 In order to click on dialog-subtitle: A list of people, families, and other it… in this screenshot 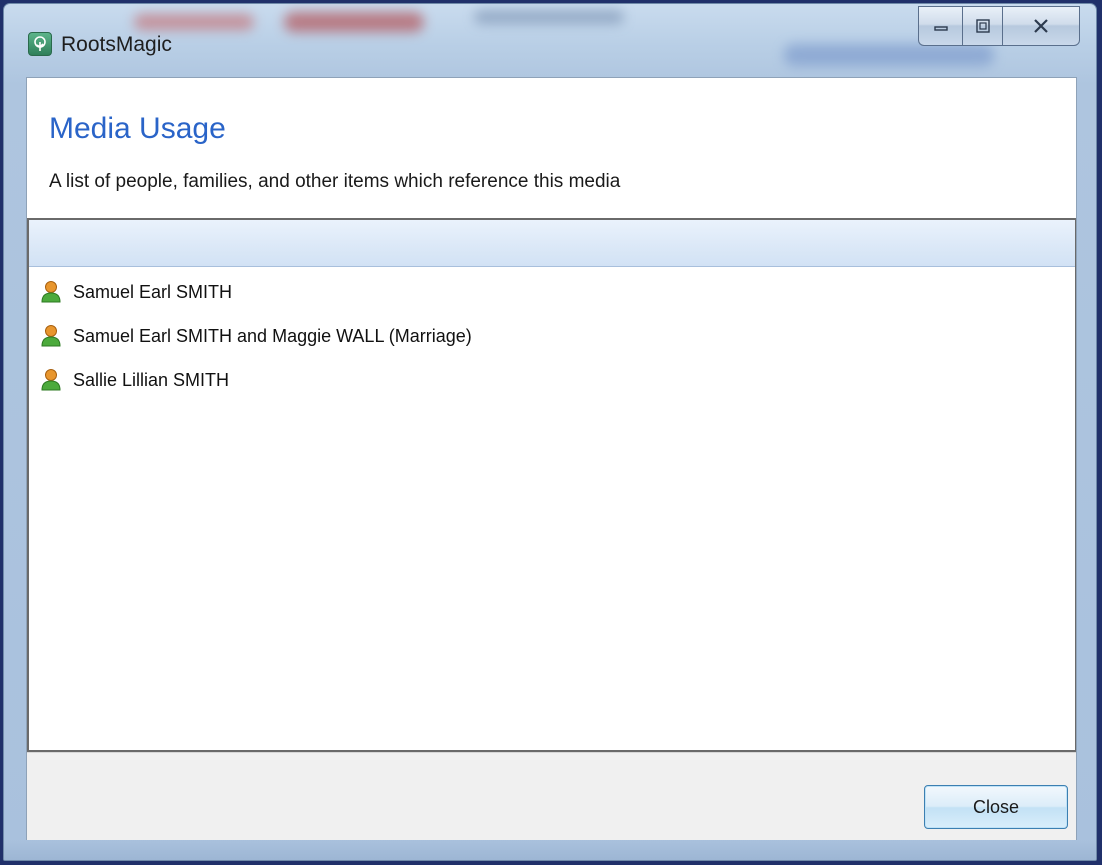, I will do `click(335, 181)`.